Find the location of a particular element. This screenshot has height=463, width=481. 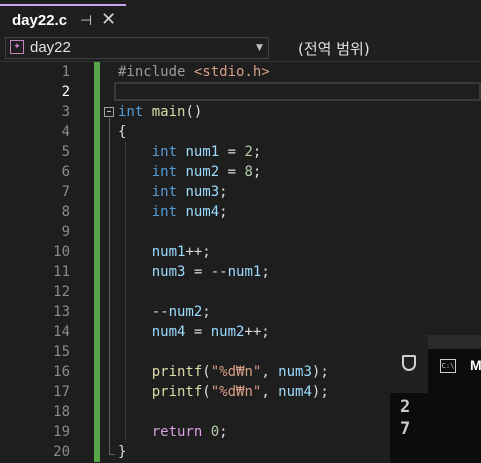

code-token: = -- is located at coordinates (206, 272).